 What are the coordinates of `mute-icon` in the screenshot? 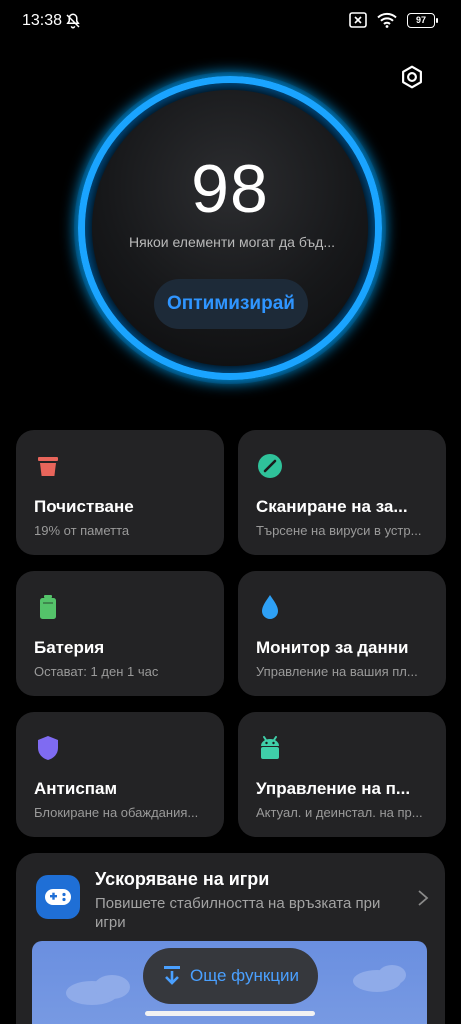 It's located at (73, 21).